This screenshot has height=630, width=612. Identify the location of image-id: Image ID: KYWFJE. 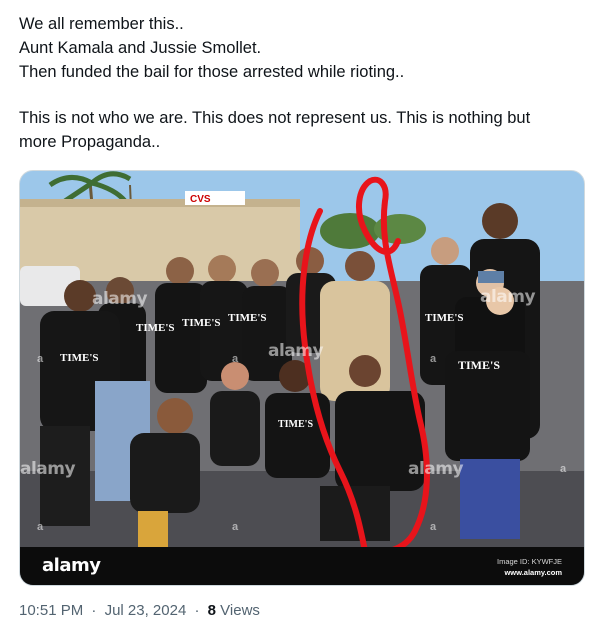
(529, 561).